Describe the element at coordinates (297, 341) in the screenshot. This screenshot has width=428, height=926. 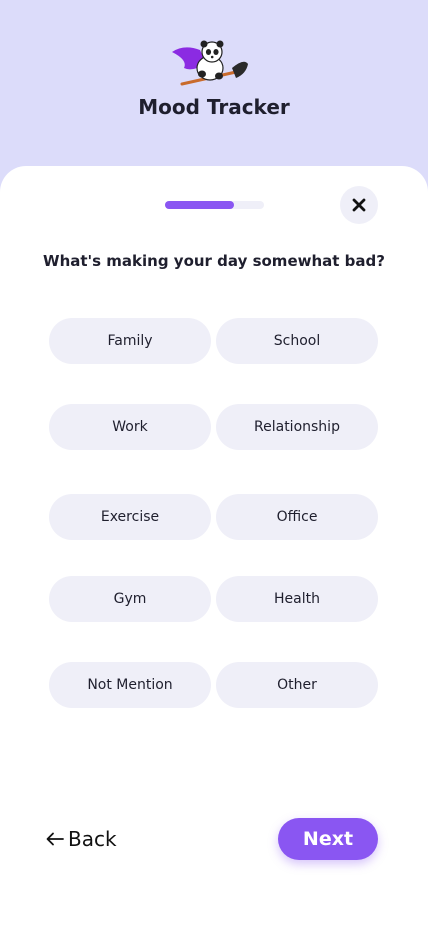
I see `option-chip-school: School` at that location.